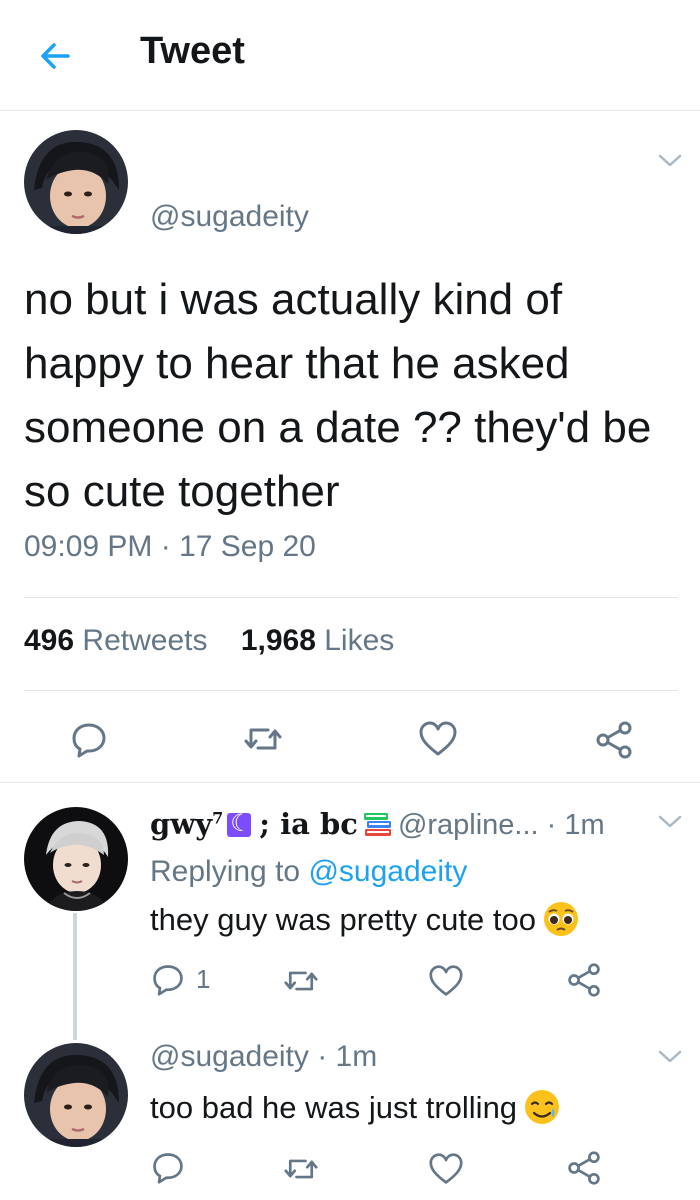 This screenshot has height=1200, width=700. Describe the element at coordinates (278, 640) in the screenshot. I see `likes-count: 1,968` at that location.